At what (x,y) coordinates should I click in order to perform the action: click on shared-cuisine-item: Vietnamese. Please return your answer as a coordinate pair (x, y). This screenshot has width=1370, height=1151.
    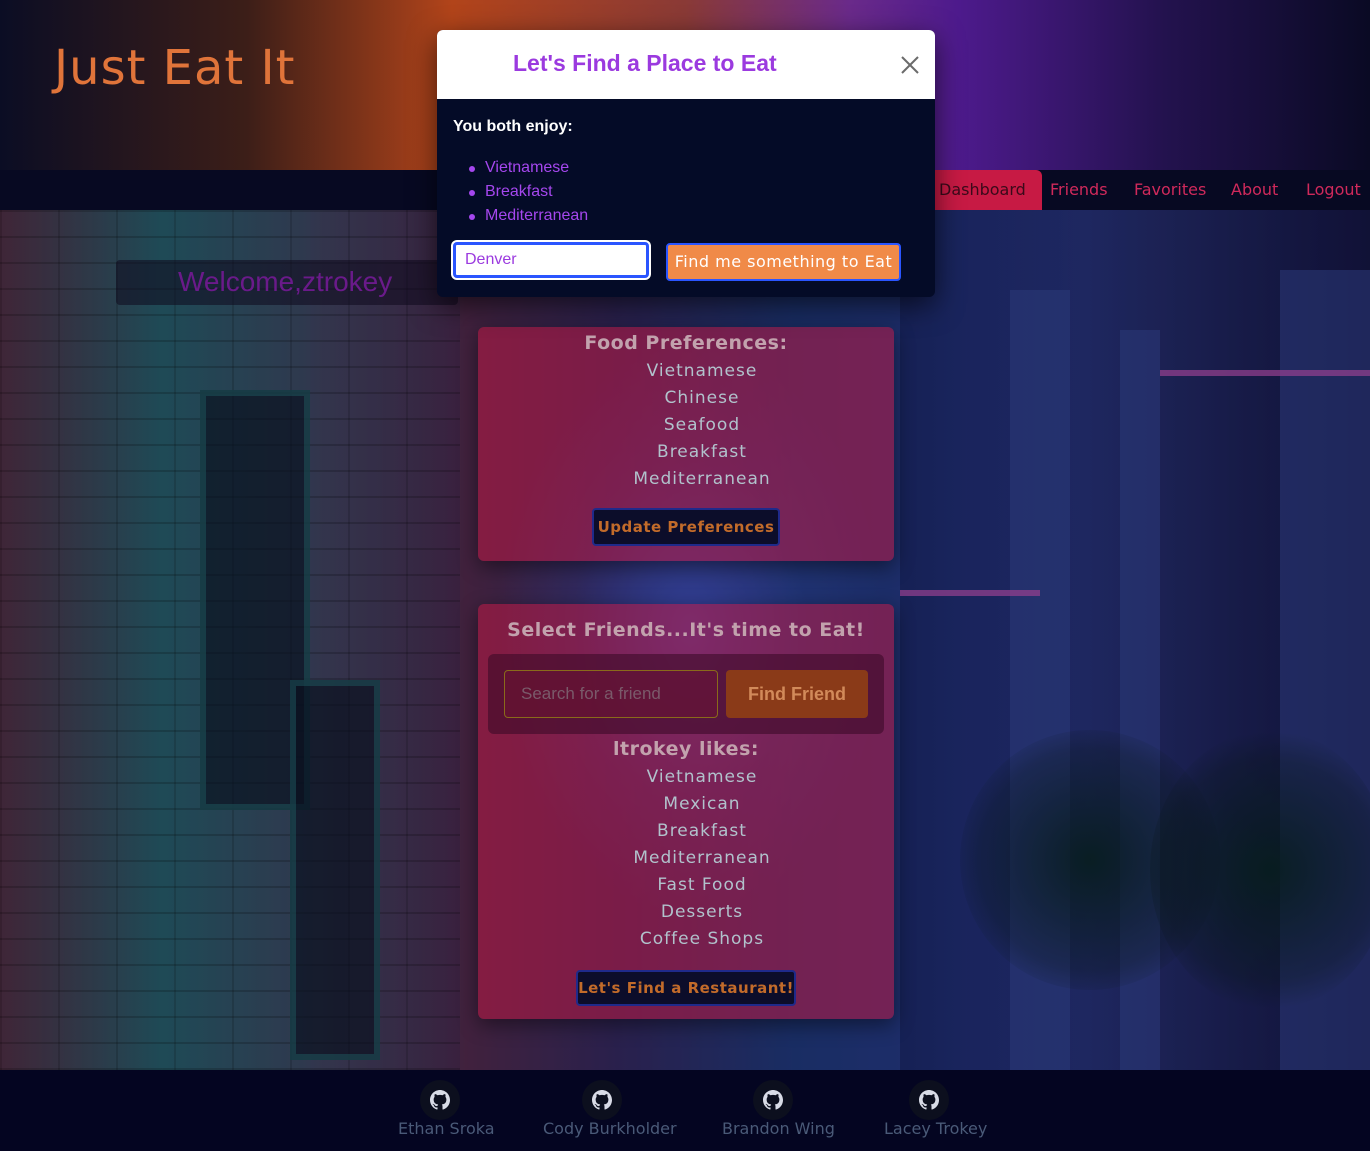
    Looking at the image, I should click on (528, 168).